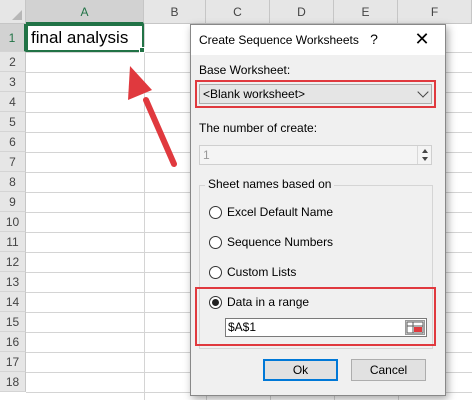  Describe the element at coordinates (425, 159) in the screenshot. I see `spin-down-icon` at that location.